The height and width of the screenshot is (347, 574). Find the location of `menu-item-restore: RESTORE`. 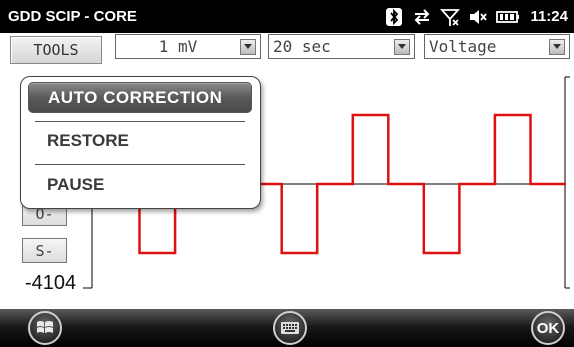

menu-item-restore: RESTORE is located at coordinates (140, 141).